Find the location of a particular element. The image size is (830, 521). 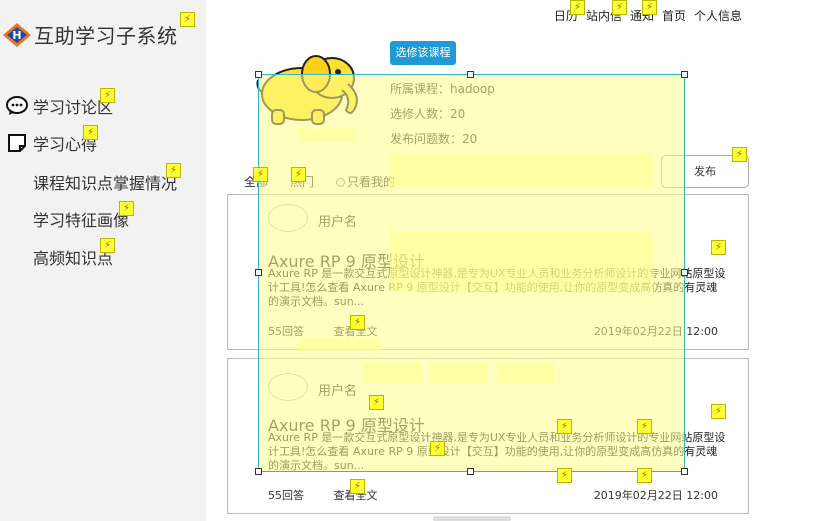

chat-bubble-icon is located at coordinates (17, 106).